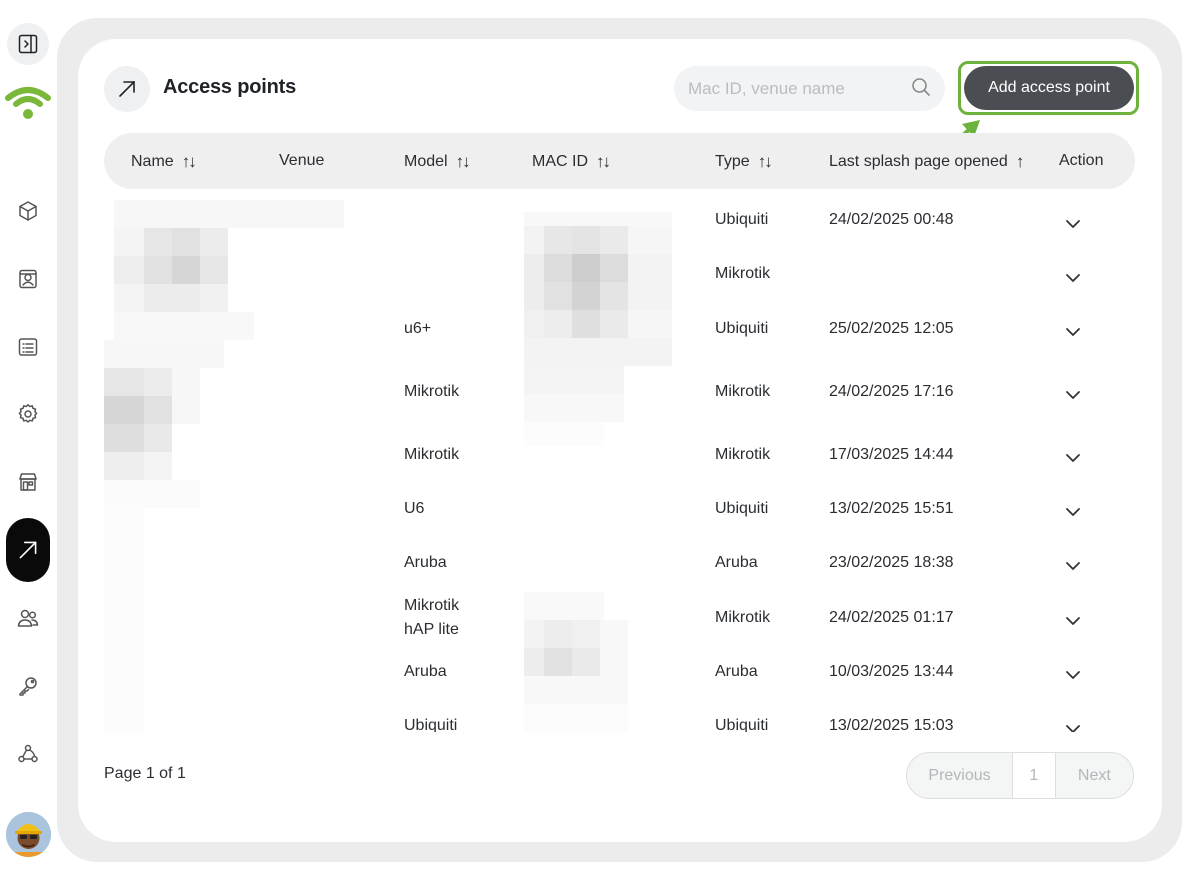  Describe the element at coordinates (742, 328) in the screenshot. I see `table-row-2-type: Ubiquiti` at that location.